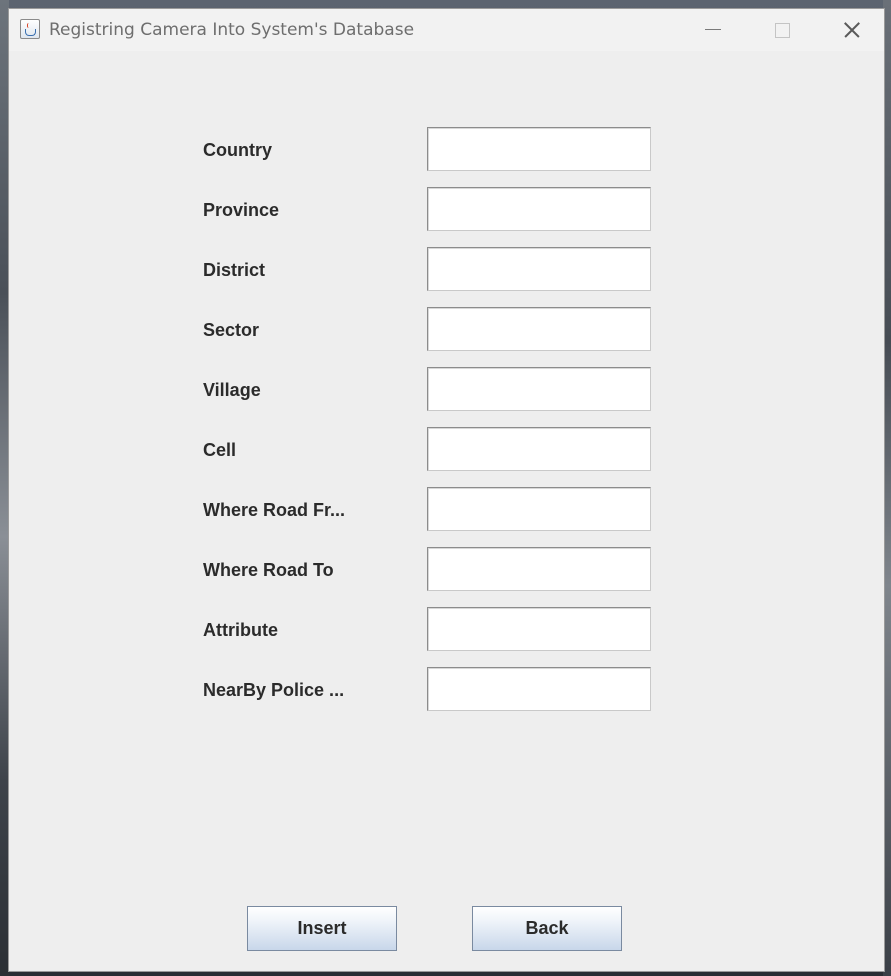  What do you see at coordinates (30, 29) in the screenshot?
I see `java-cup-icon` at bounding box center [30, 29].